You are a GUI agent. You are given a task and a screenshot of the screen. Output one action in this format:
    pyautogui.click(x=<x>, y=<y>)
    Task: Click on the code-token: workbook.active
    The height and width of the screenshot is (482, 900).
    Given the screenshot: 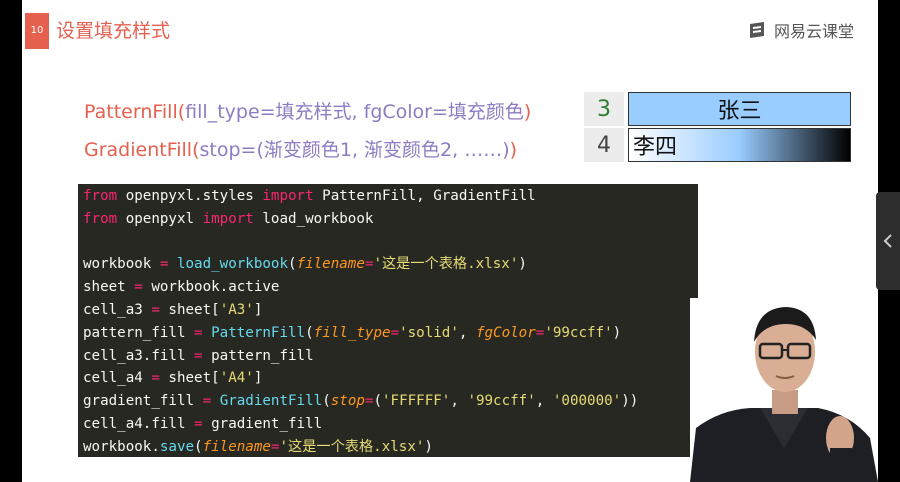 What is the action you would take?
    pyautogui.click(x=211, y=287)
    